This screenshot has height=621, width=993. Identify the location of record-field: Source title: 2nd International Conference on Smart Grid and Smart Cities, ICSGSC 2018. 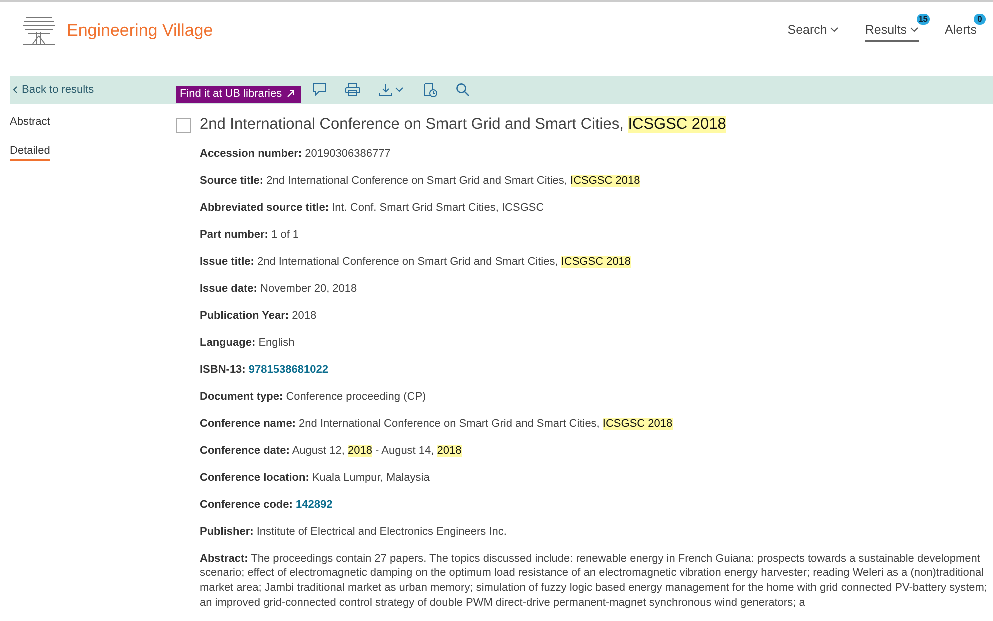
(595, 181).